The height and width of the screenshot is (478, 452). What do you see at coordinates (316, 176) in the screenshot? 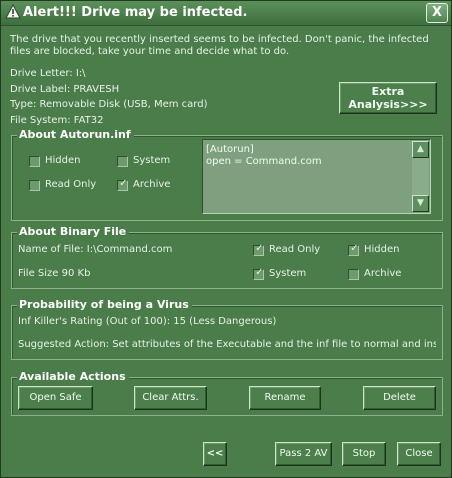
I see `autorun-content-textarea: [Autorun] open = Command.com ▲ ▼` at bounding box center [316, 176].